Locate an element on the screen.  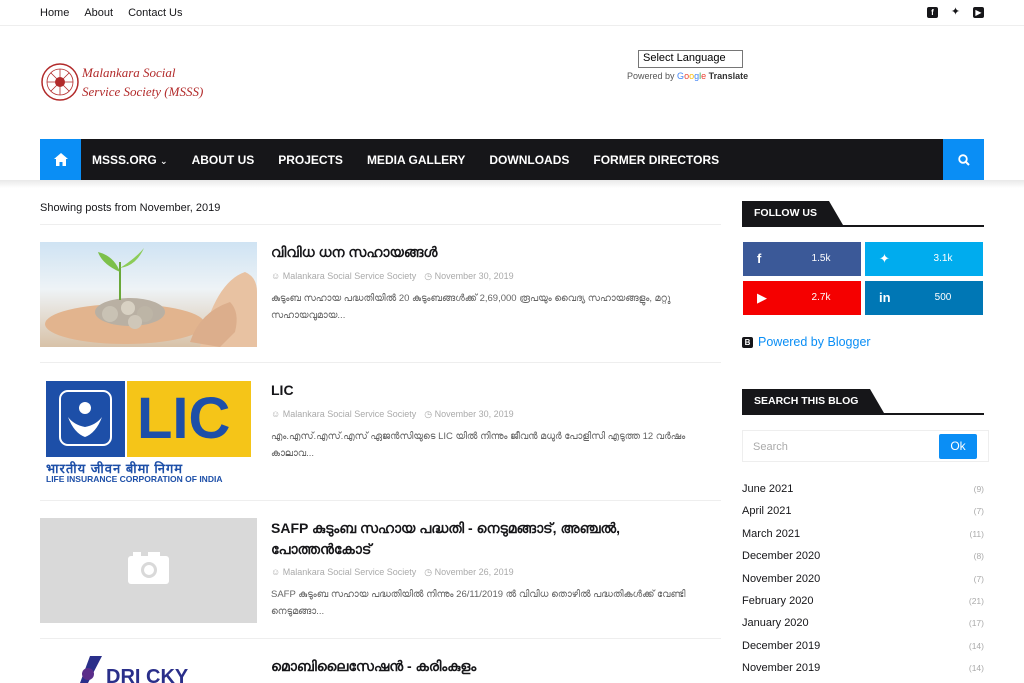
post-title: വിവിധ ധന സഹായങ്ങൾ is located at coordinates (461, 252).